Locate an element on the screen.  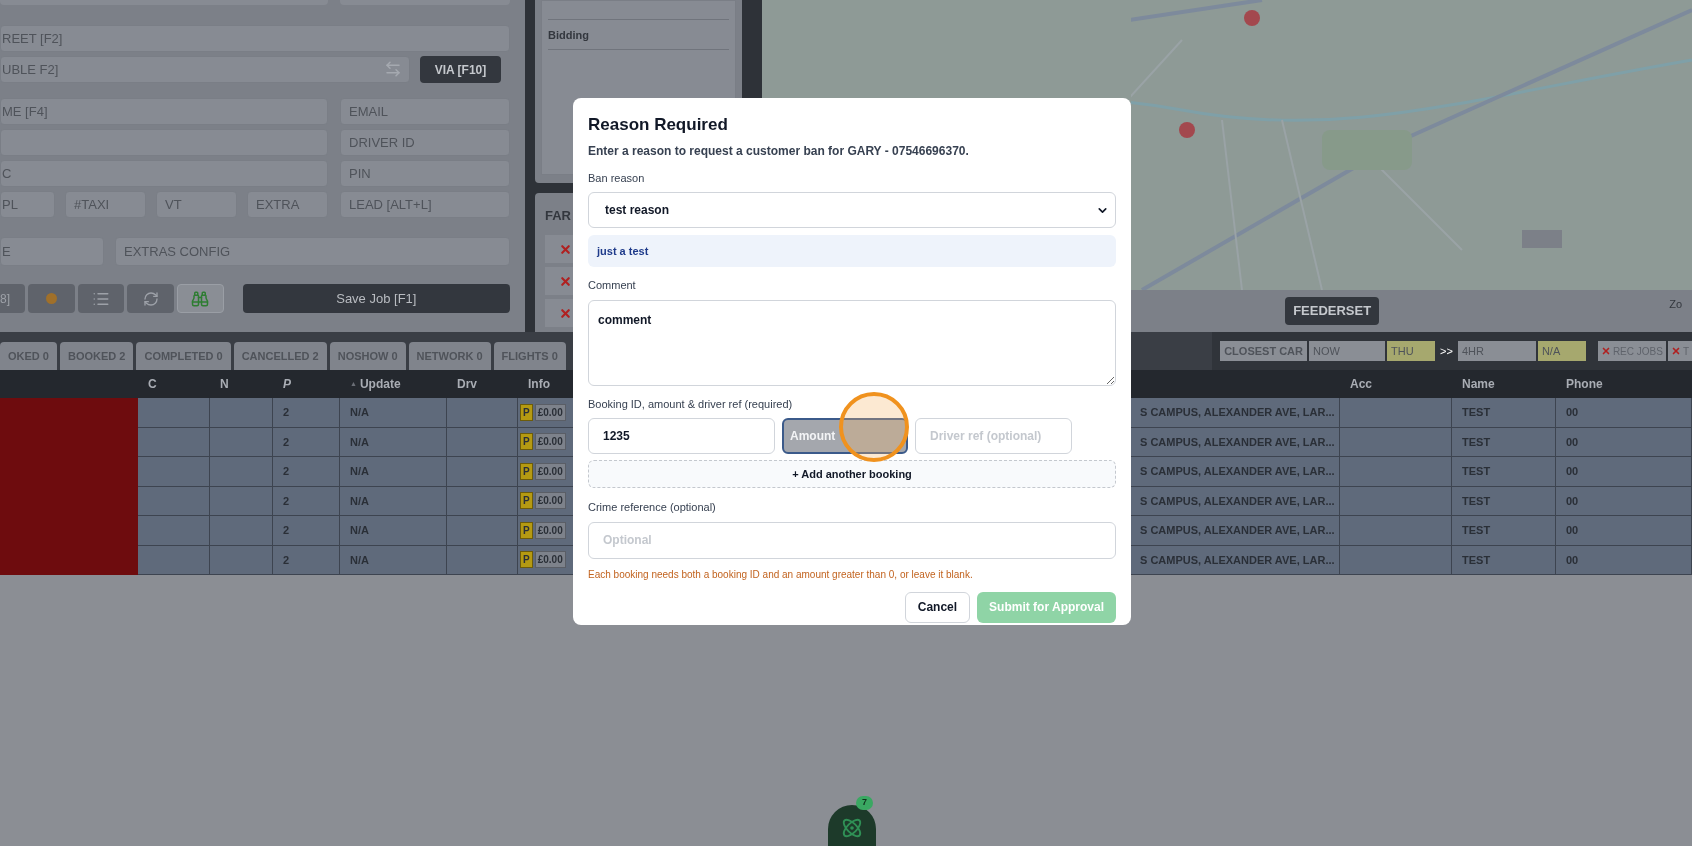
text-field: LEAD [ALT+L] is located at coordinates (425, 204).